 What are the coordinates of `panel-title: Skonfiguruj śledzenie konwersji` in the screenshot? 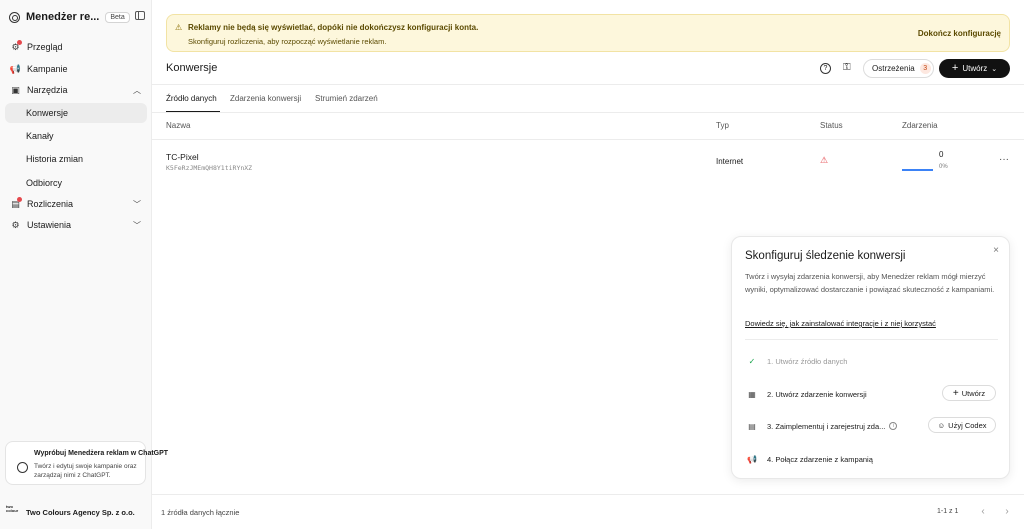 It's located at (825, 256).